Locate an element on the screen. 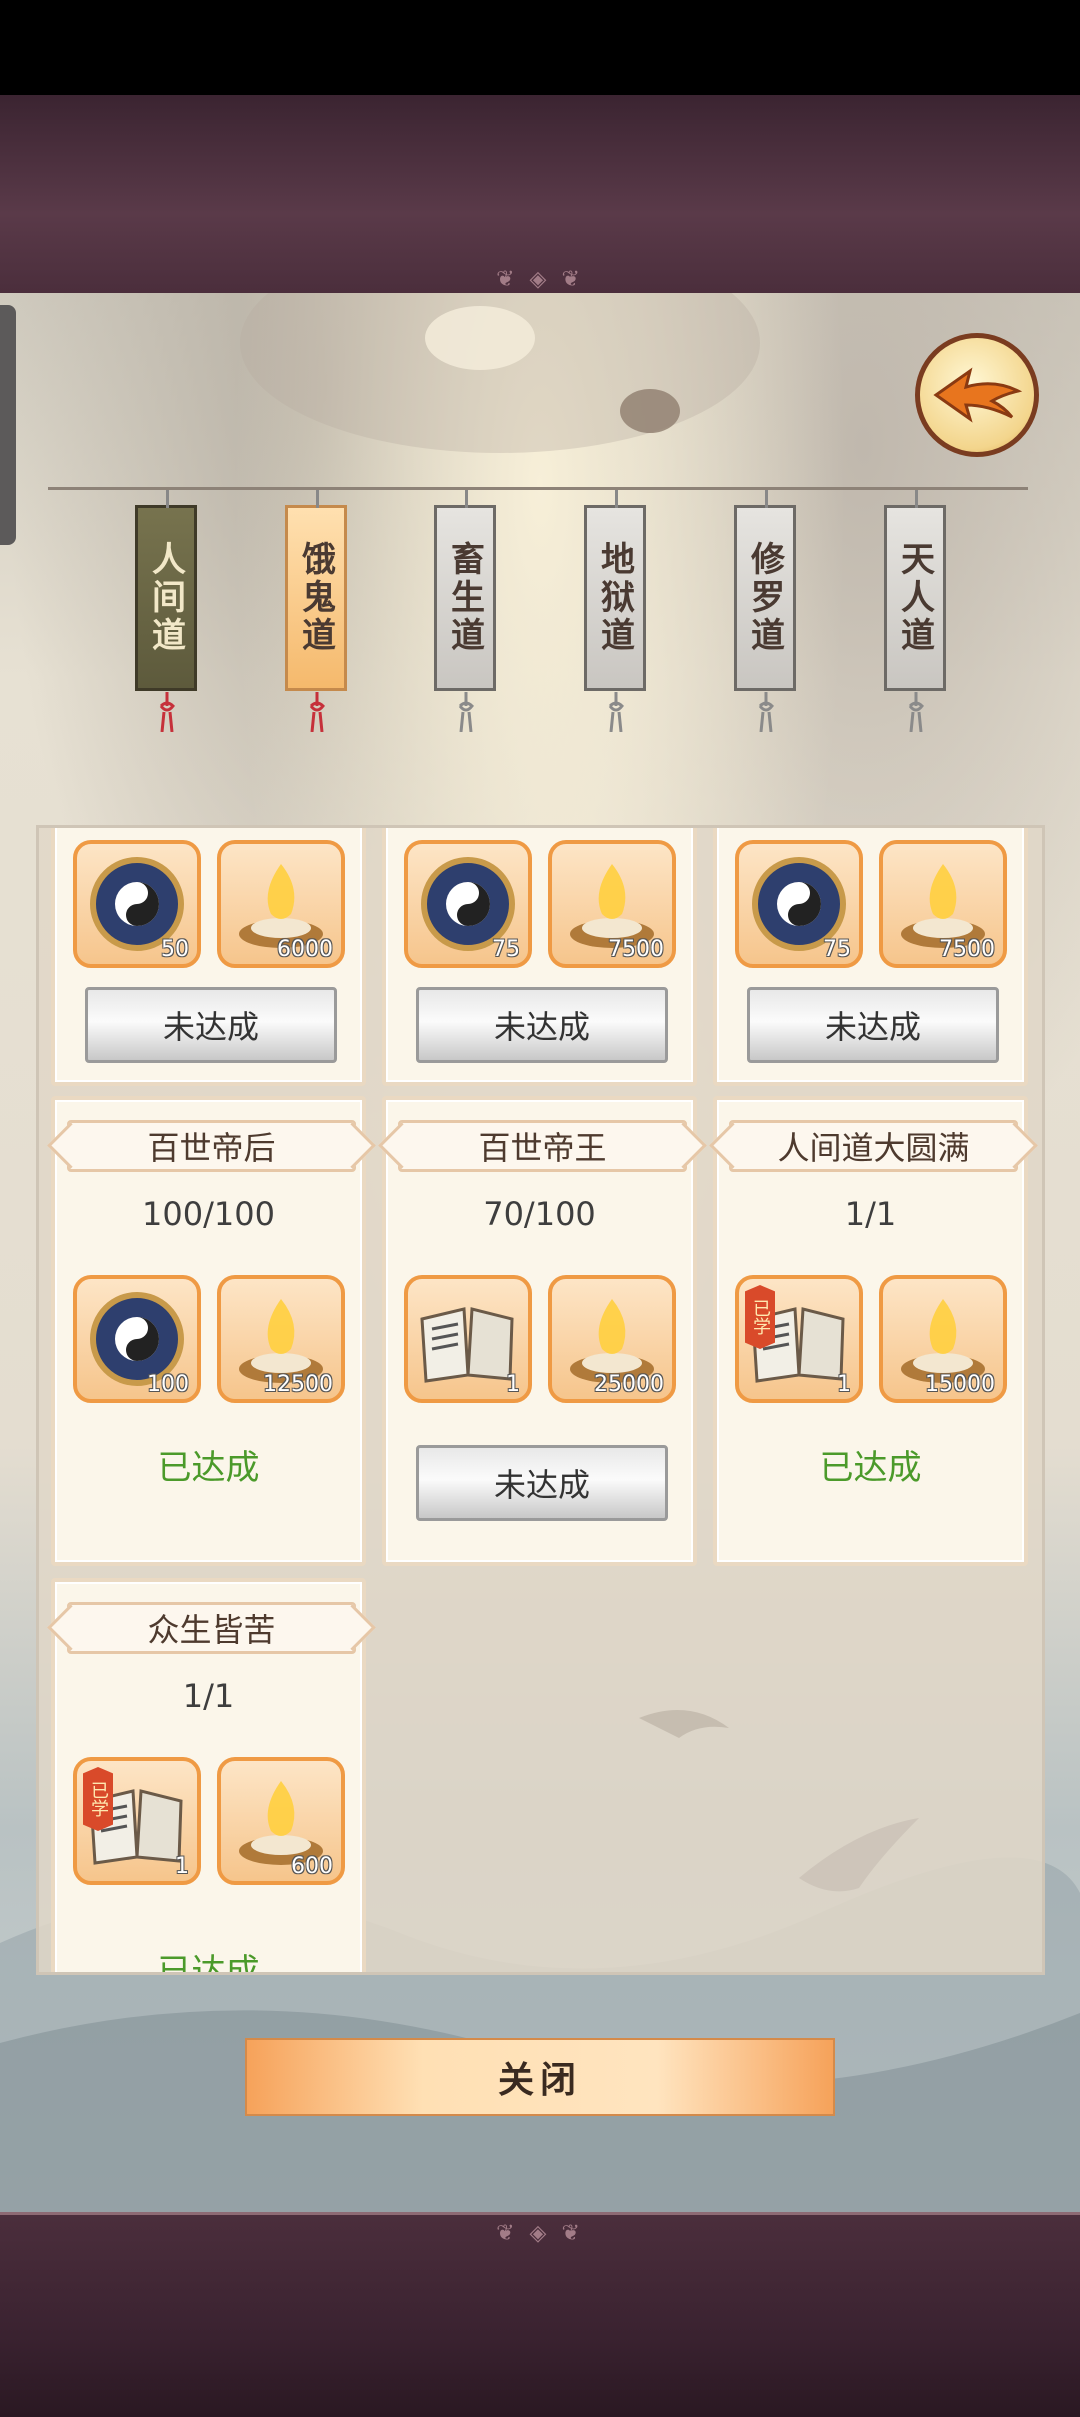 The height and width of the screenshot is (2417, 1080). reward-slot: 50 is located at coordinates (137, 904).